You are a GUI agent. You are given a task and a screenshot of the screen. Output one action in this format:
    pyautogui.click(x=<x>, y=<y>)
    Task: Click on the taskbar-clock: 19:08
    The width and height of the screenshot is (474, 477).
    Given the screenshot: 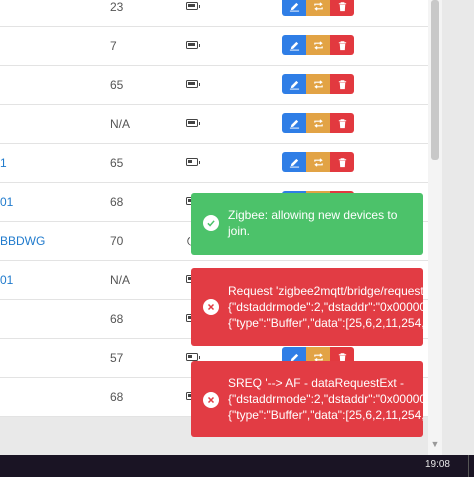 What is the action you would take?
    pyautogui.click(x=437, y=464)
    